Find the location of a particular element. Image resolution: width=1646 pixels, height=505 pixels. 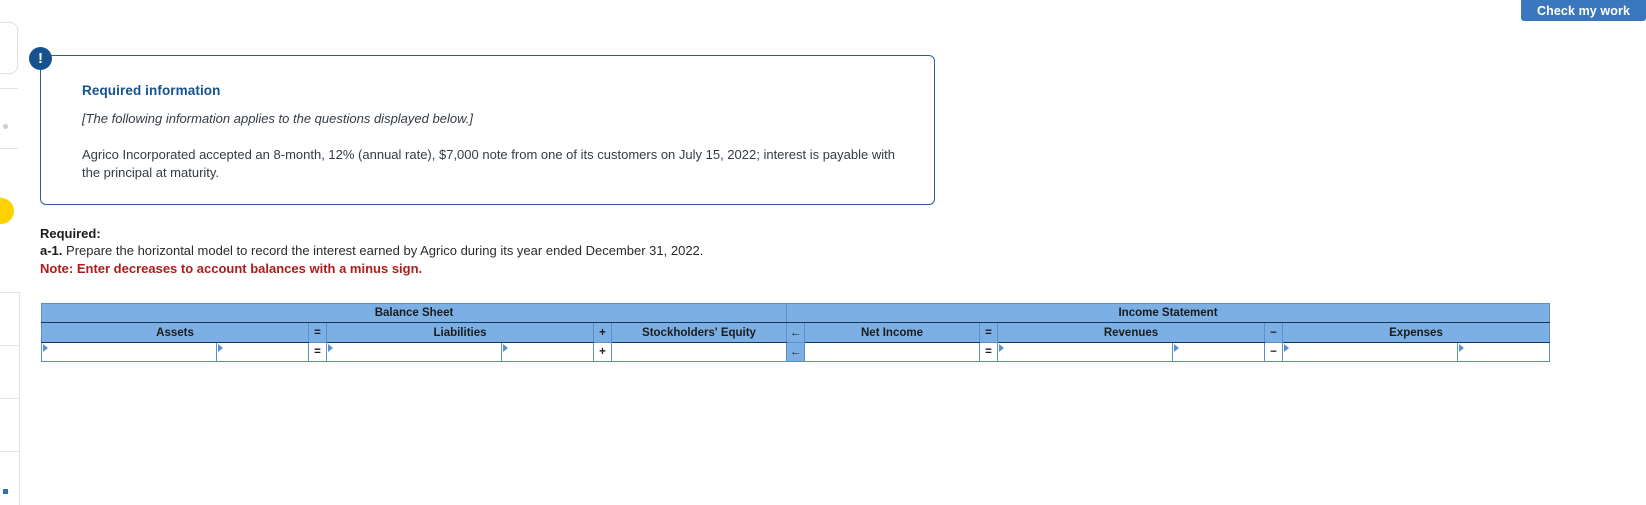

column-header-expenses: Expenses is located at coordinates (1416, 332).